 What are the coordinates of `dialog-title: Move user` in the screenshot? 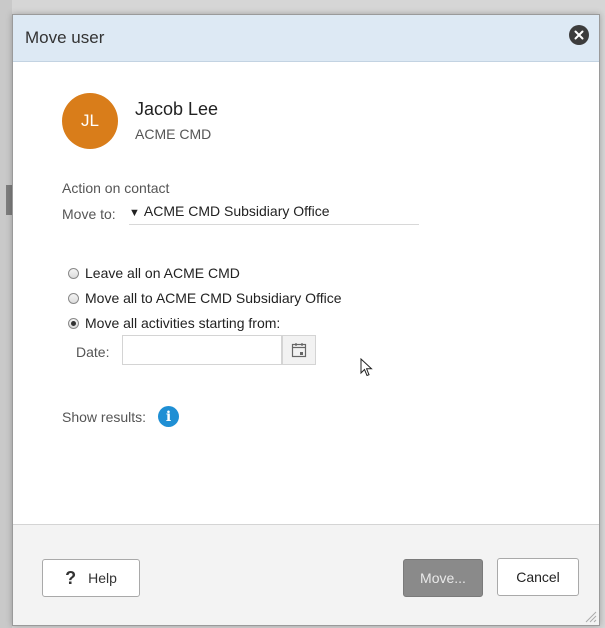 It's located at (65, 37).